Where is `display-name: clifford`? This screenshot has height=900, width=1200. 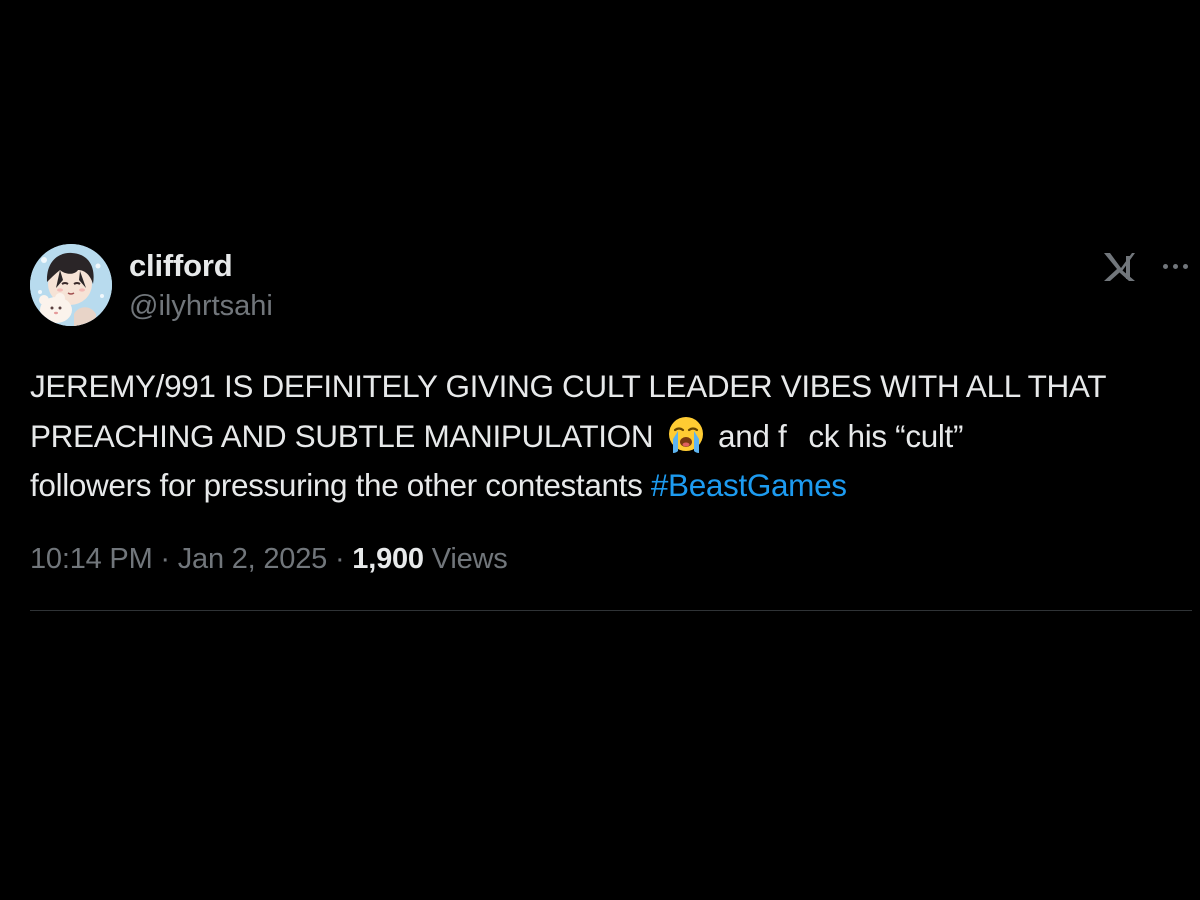
display-name: clifford is located at coordinates (201, 266).